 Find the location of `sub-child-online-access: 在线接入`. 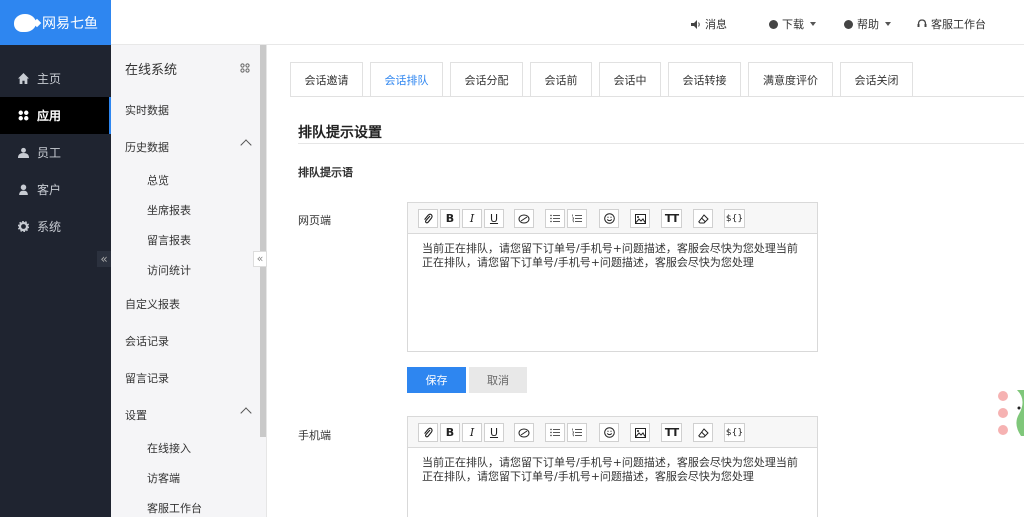

sub-child-online-access: 在线接入 is located at coordinates (188, 448).